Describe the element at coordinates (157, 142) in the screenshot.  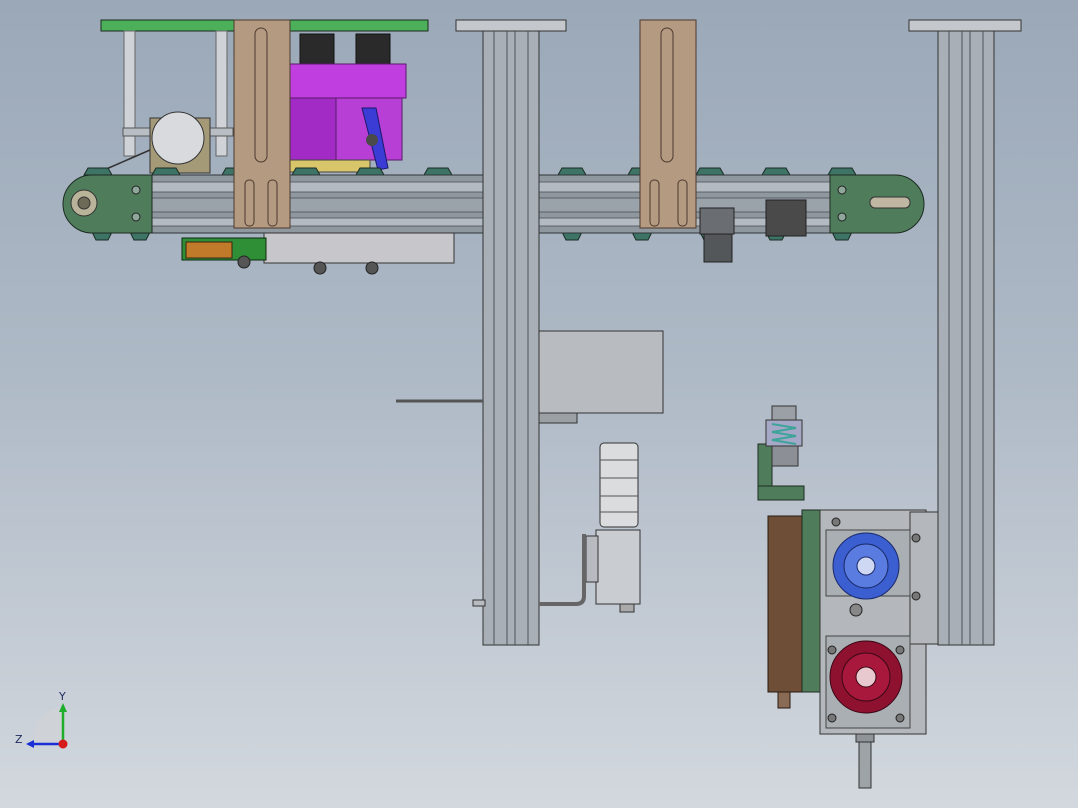
I see `roller-motor` at that location.